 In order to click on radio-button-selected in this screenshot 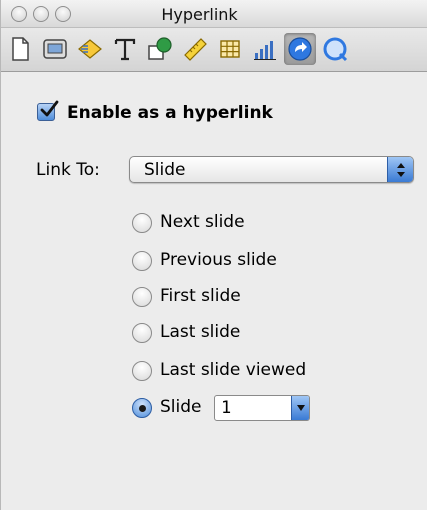, I will do `click(142, 408)`.